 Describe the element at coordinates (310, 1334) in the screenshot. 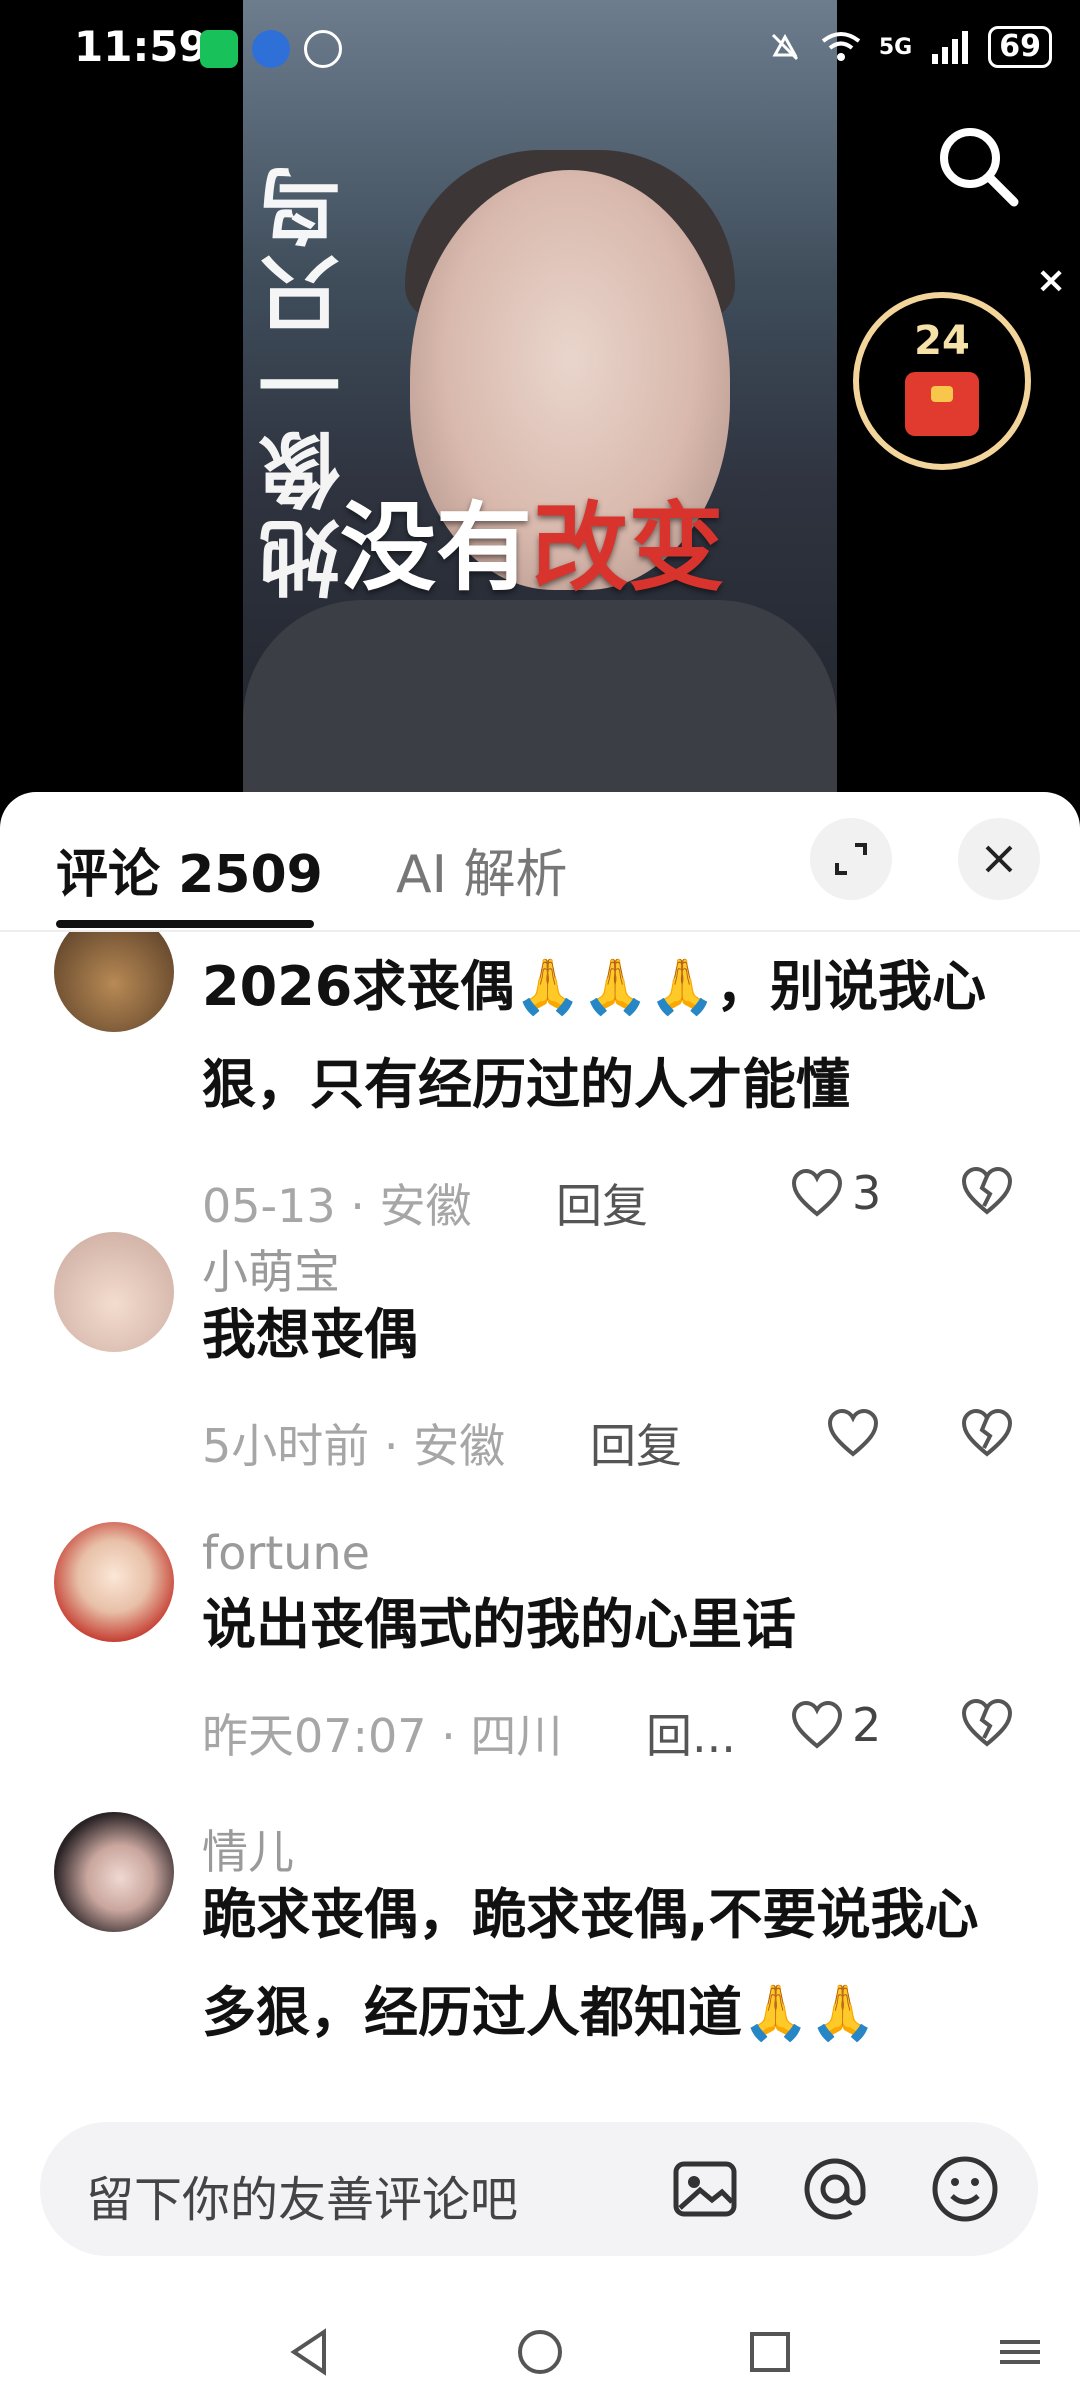

I see `comment-text: 我想丧偶` at that location.